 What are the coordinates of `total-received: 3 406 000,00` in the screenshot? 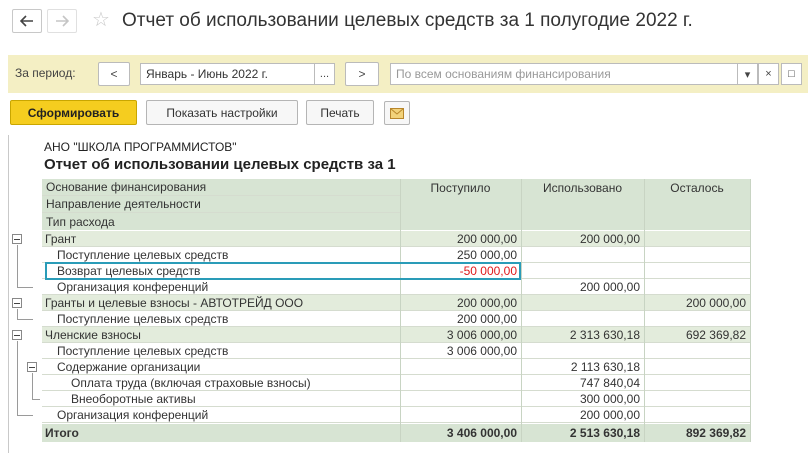 It's located at (460, 433).